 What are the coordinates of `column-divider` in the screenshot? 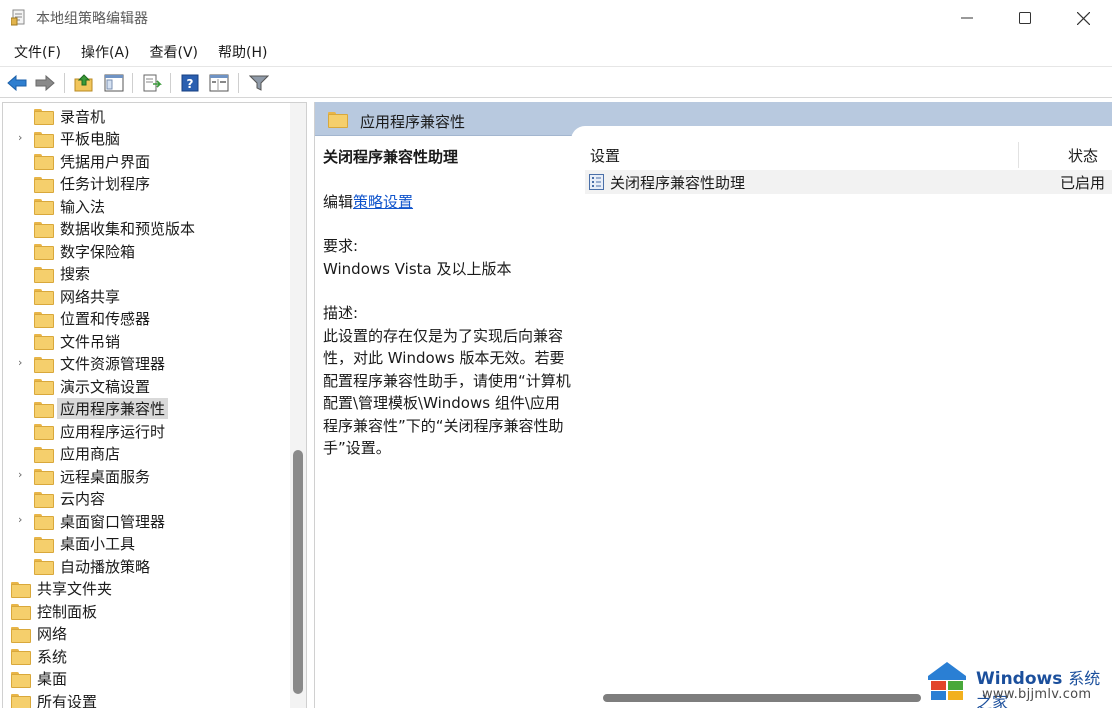 It's located at (1018, 155).